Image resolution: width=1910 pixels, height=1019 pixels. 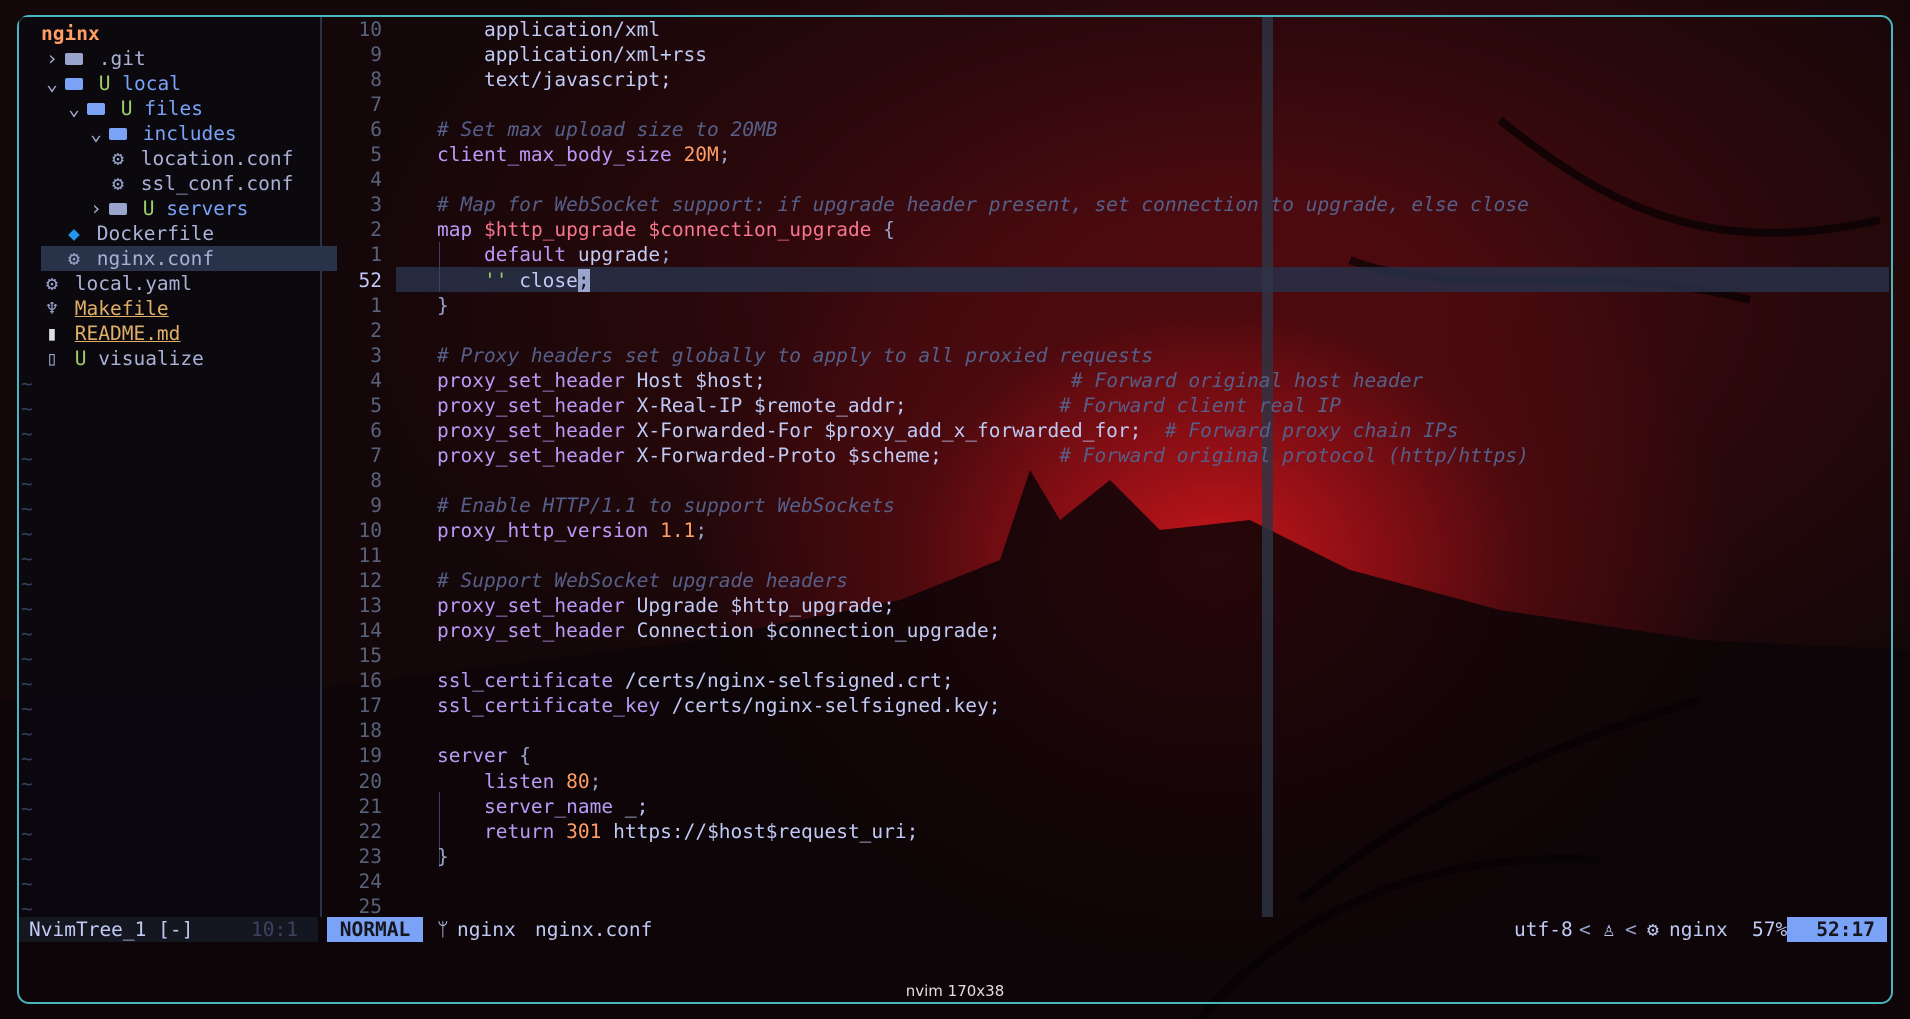 What do you see at coordinates (217, 158) in the screenshot?
I see `tree-item-label: location.conf` at bounding box center [217, 158].